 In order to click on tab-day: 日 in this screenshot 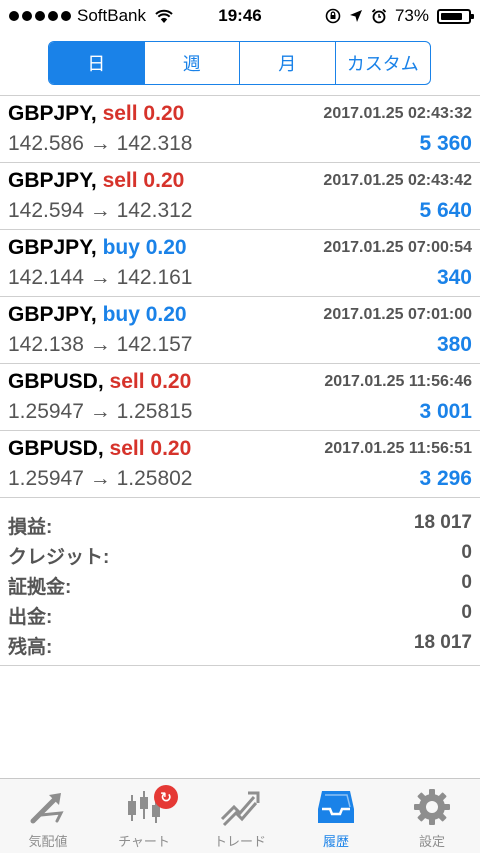, I will do `click(96, 63)`.